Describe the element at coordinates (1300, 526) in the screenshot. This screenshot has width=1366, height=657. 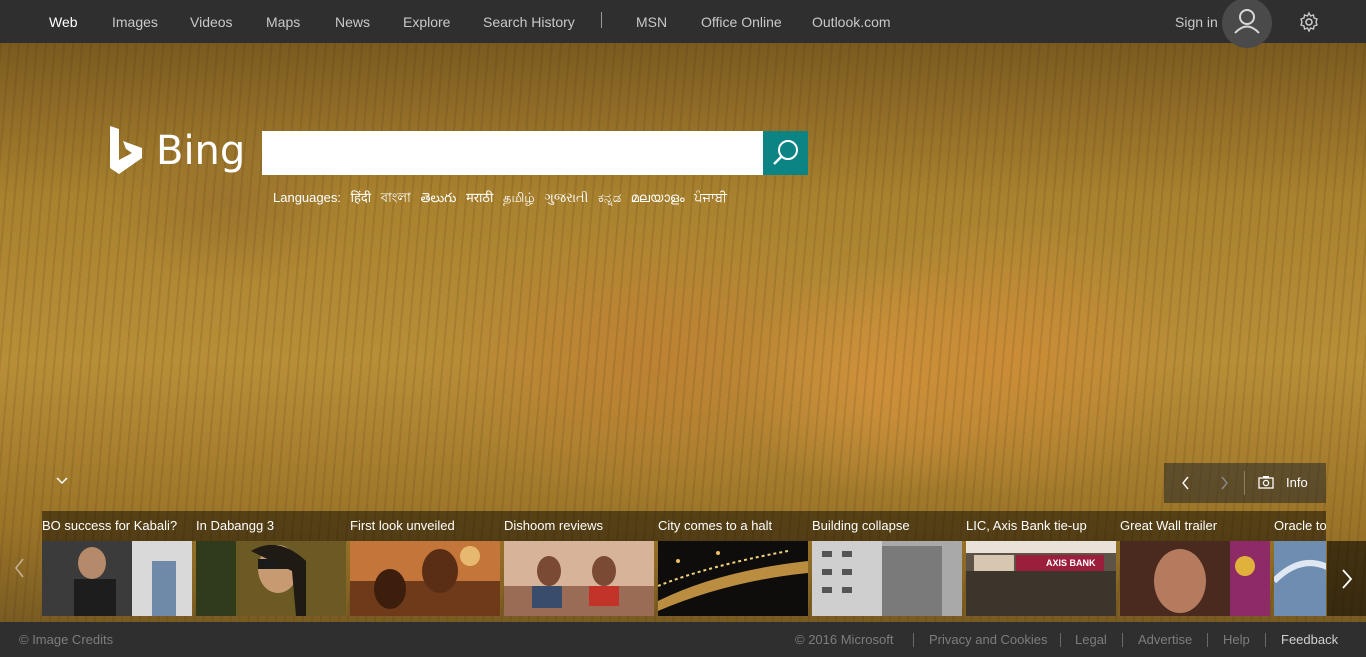
I see `carousel-item-title: Oracle to` at that location.